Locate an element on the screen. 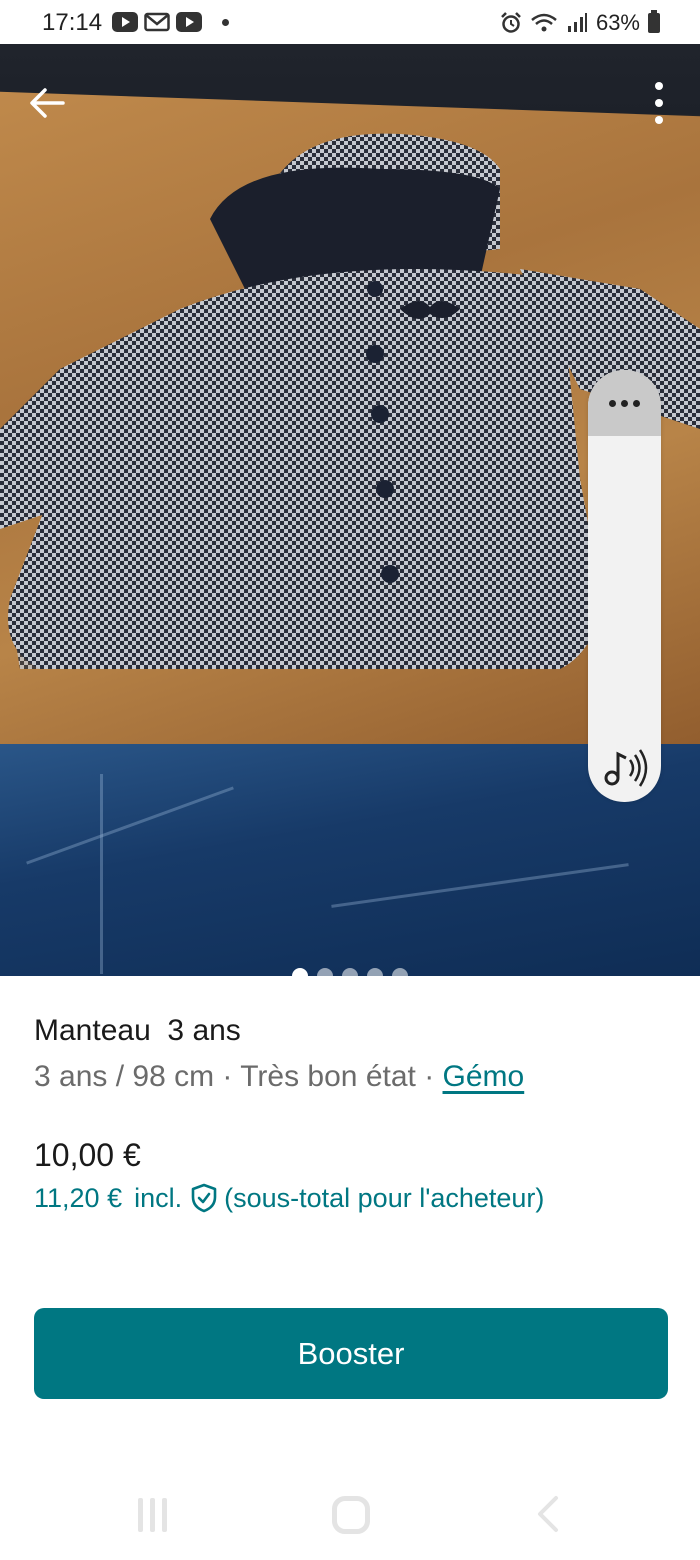 This screenshot has height=1560, width=700. top-navigation is located at coordinates (350, 99).